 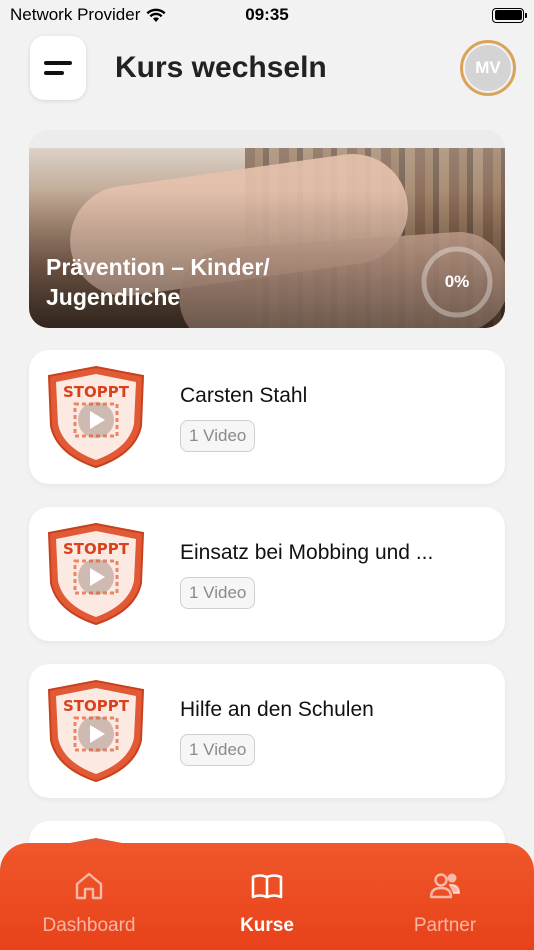 What do you see at coordinates (488, 68) in the screenshot?
I see `avatar: MV` at bounding box center [488, 68].